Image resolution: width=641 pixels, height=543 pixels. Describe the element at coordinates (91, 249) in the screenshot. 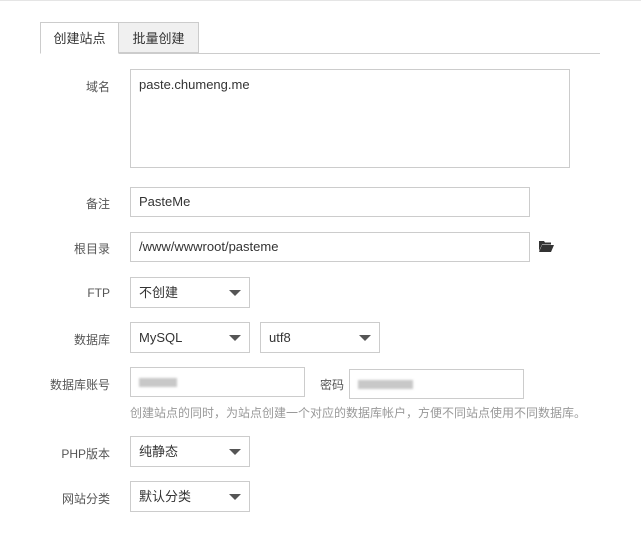

I see `root-label: 根目录` at that location.